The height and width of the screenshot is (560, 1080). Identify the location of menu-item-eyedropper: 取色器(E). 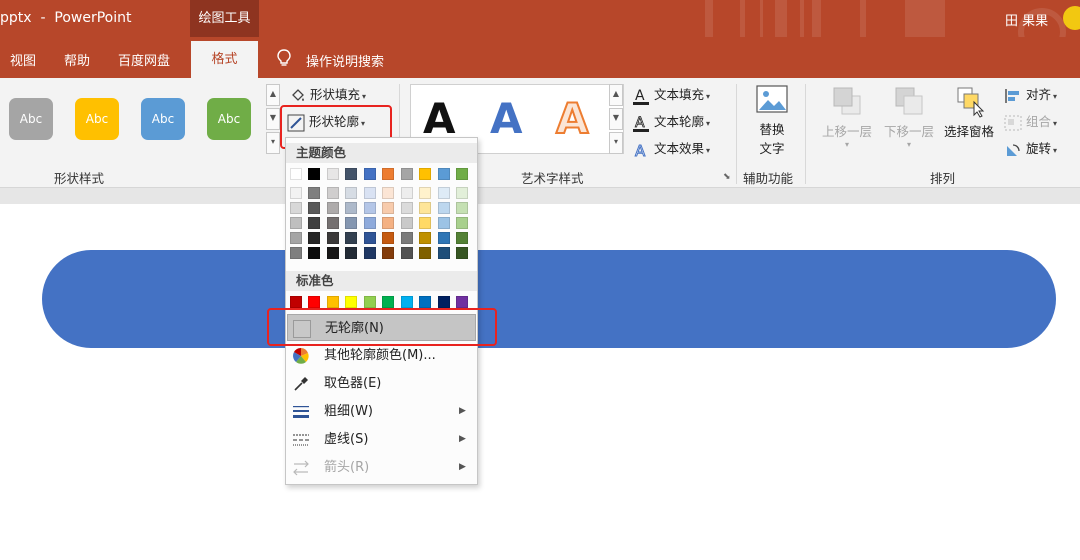
(381, 383).